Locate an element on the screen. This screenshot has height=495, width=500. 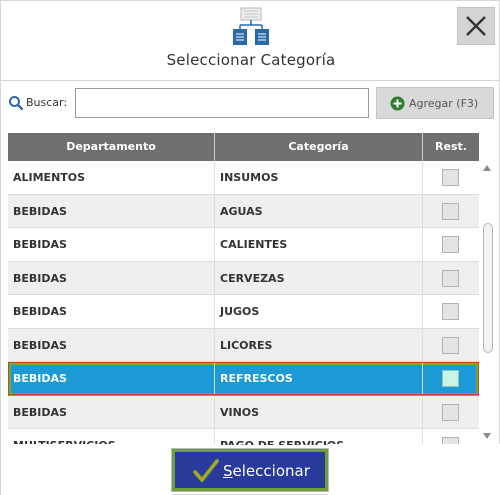
search-input is located at coordinates (222, 103).